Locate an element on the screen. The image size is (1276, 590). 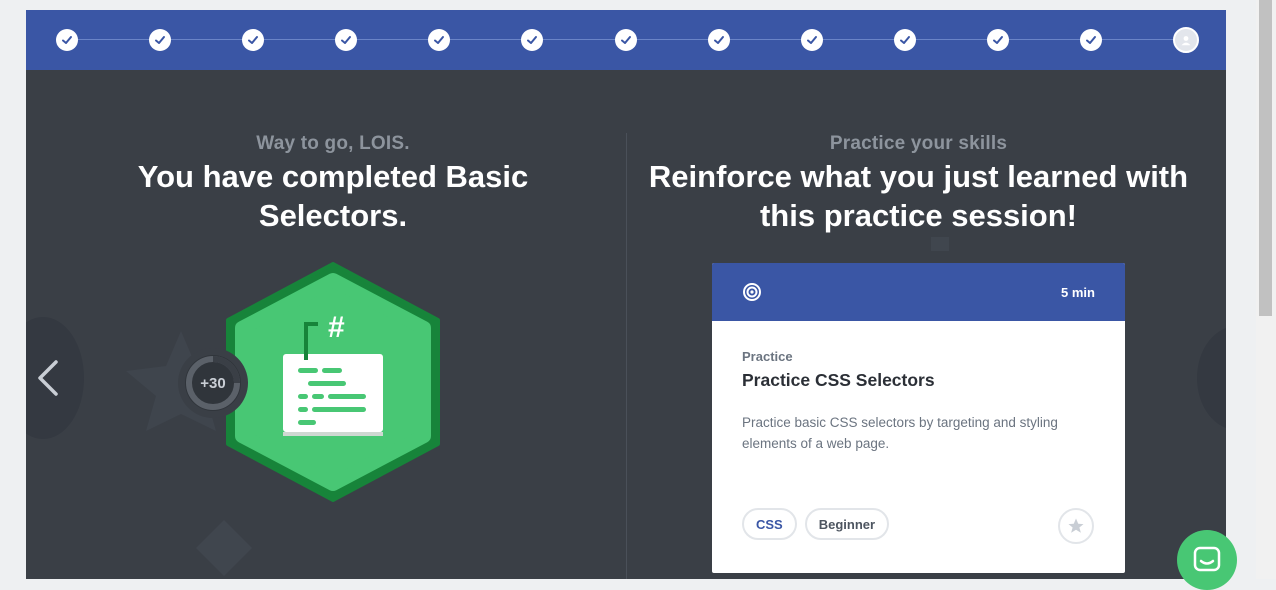
code-hashtag-badge-icon: # is located at coordinates (333, 382).